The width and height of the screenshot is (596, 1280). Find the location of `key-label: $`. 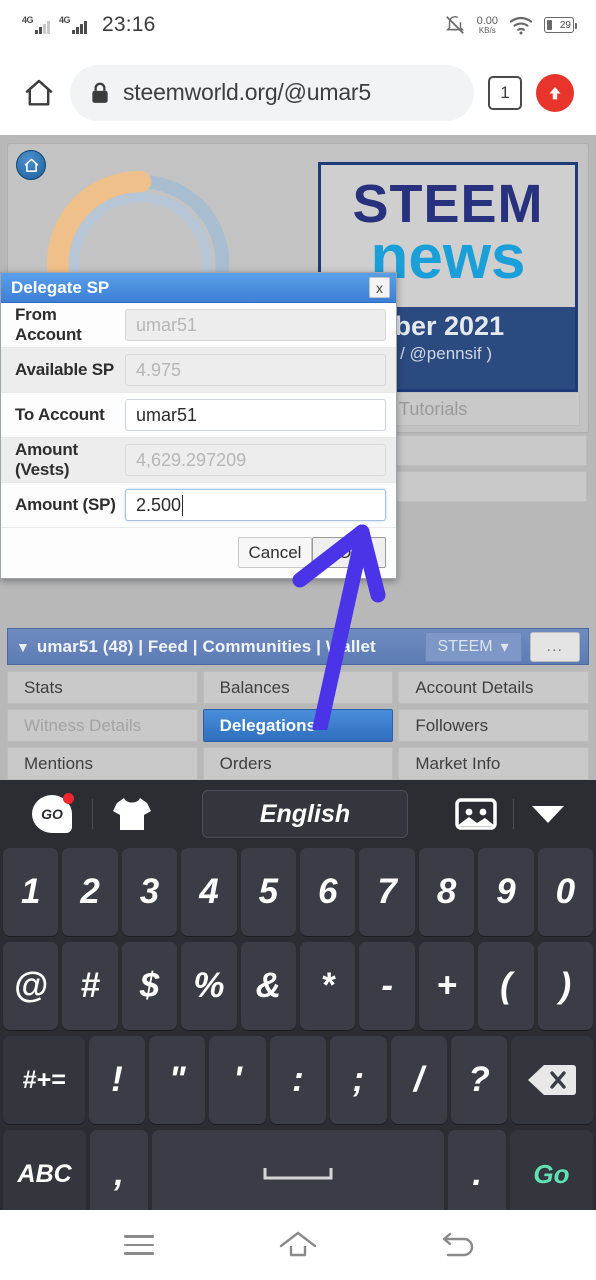

key-label: $ is located at coordinates (149, 985).